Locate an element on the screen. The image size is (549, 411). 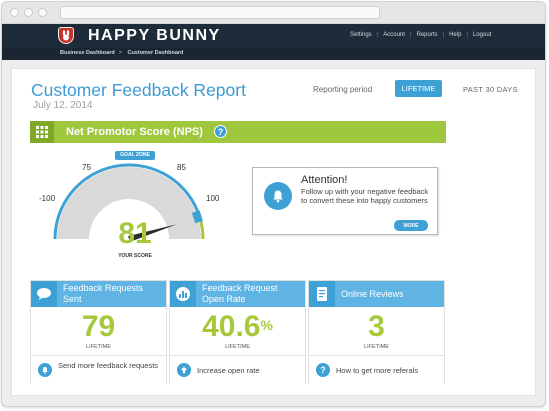
nps-title: Net Promotor Score (NPS) is located at coordinates (134, 132).